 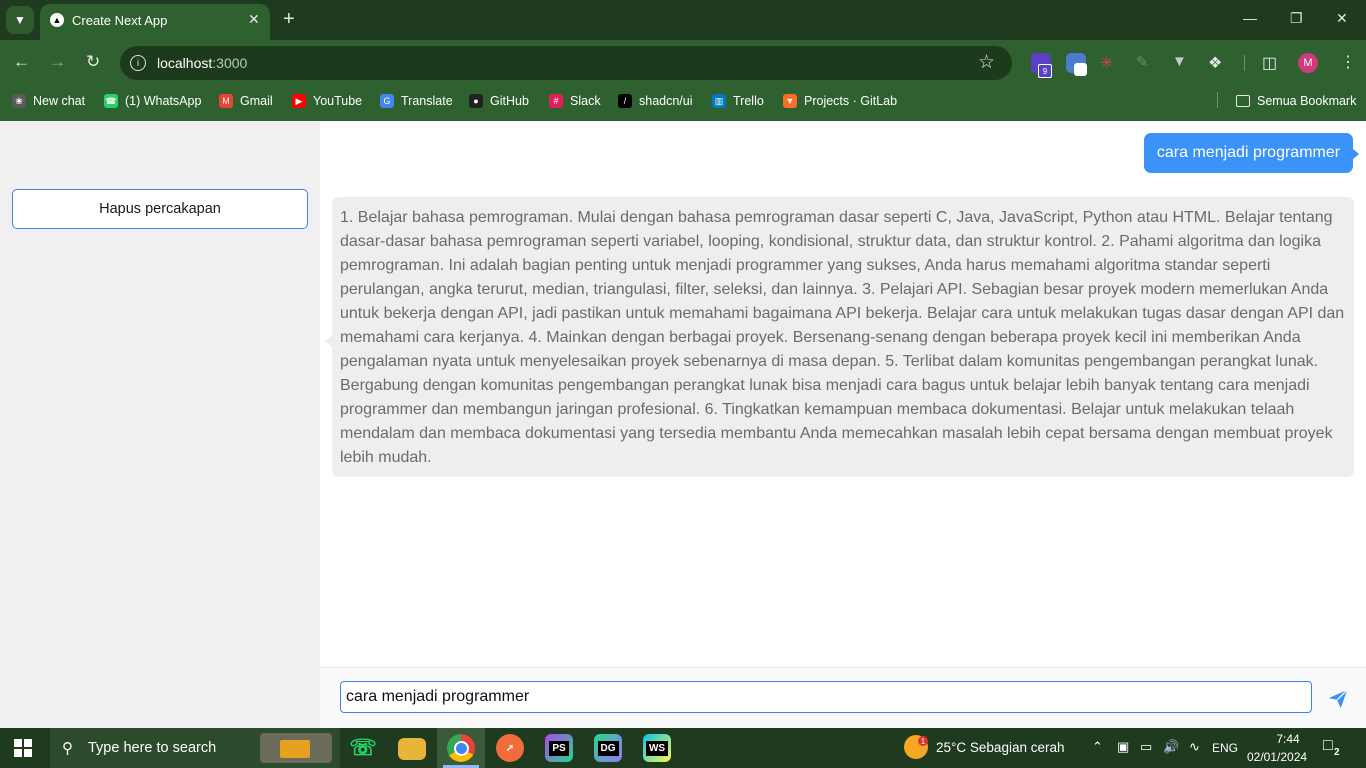 I want to click on bookmark-item: ☎ (1) WhatsApp, so click(x=152, y=101).